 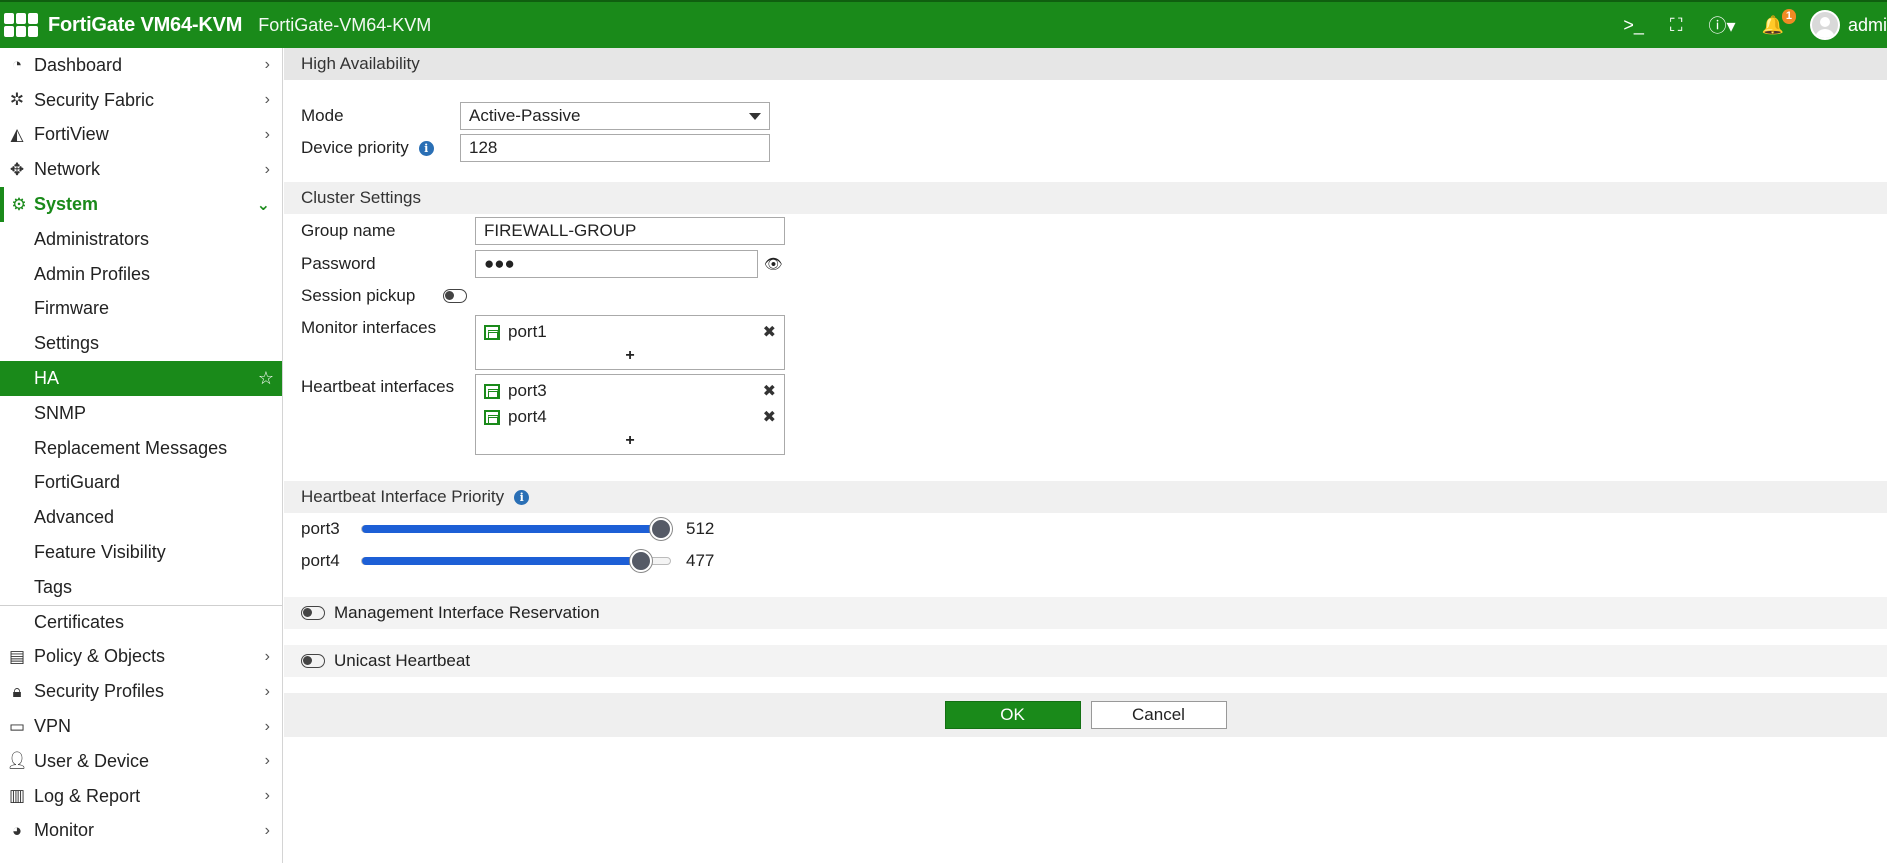 I want to click on mode-select: Active-Passive, so click(x=615, y=116).